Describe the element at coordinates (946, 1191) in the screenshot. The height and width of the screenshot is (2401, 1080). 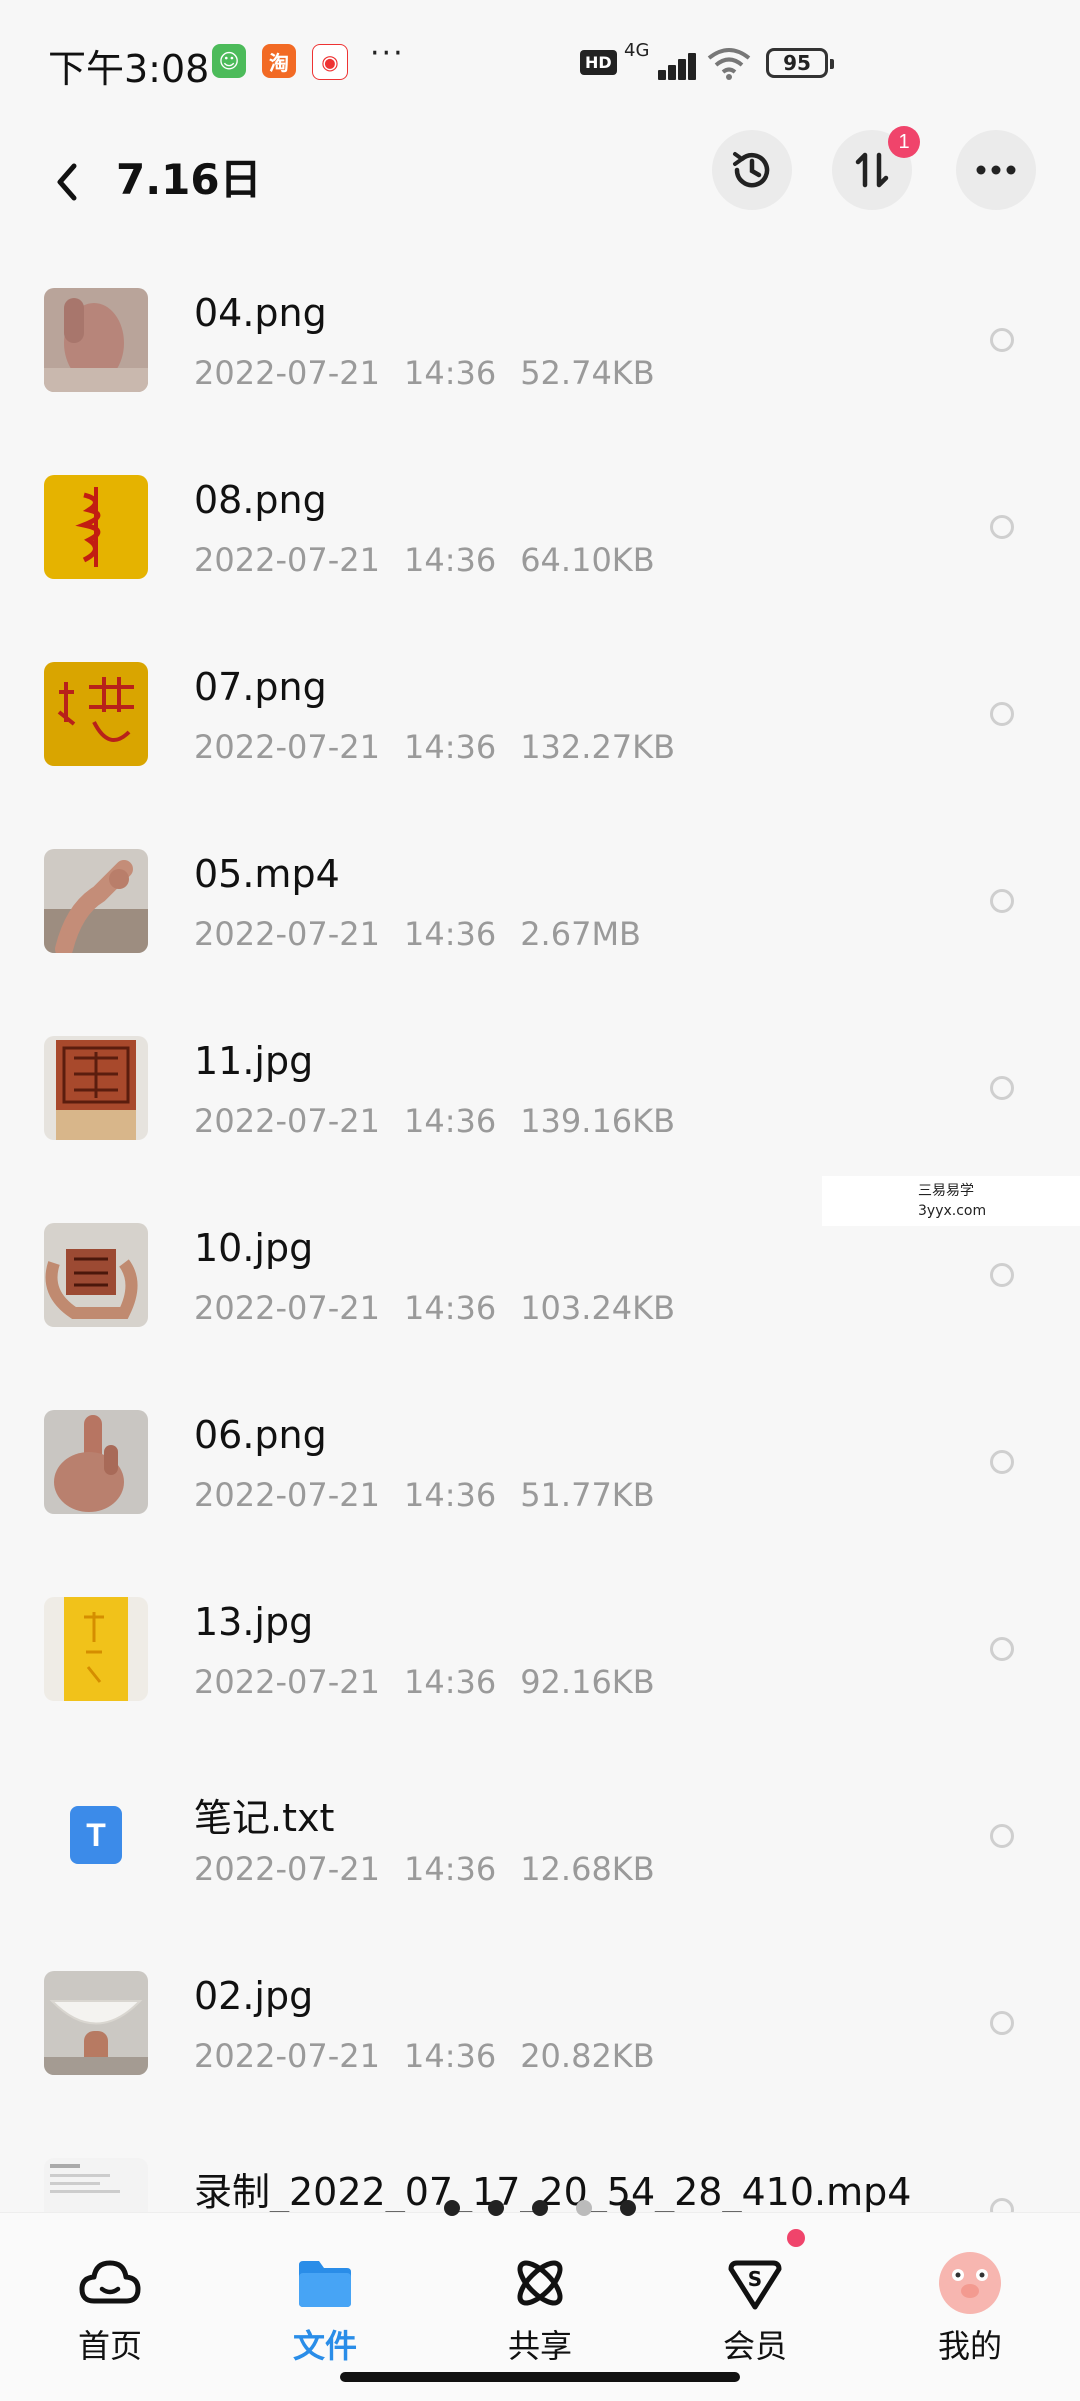
I see `watermark-line1: 三易易学` at that location.